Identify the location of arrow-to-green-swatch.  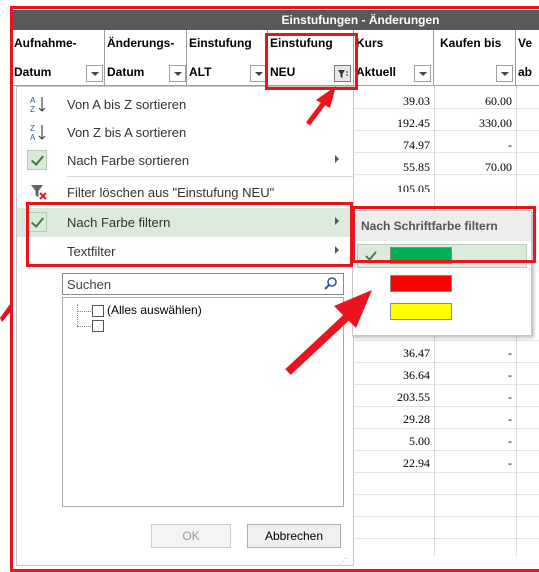
(328, 332).